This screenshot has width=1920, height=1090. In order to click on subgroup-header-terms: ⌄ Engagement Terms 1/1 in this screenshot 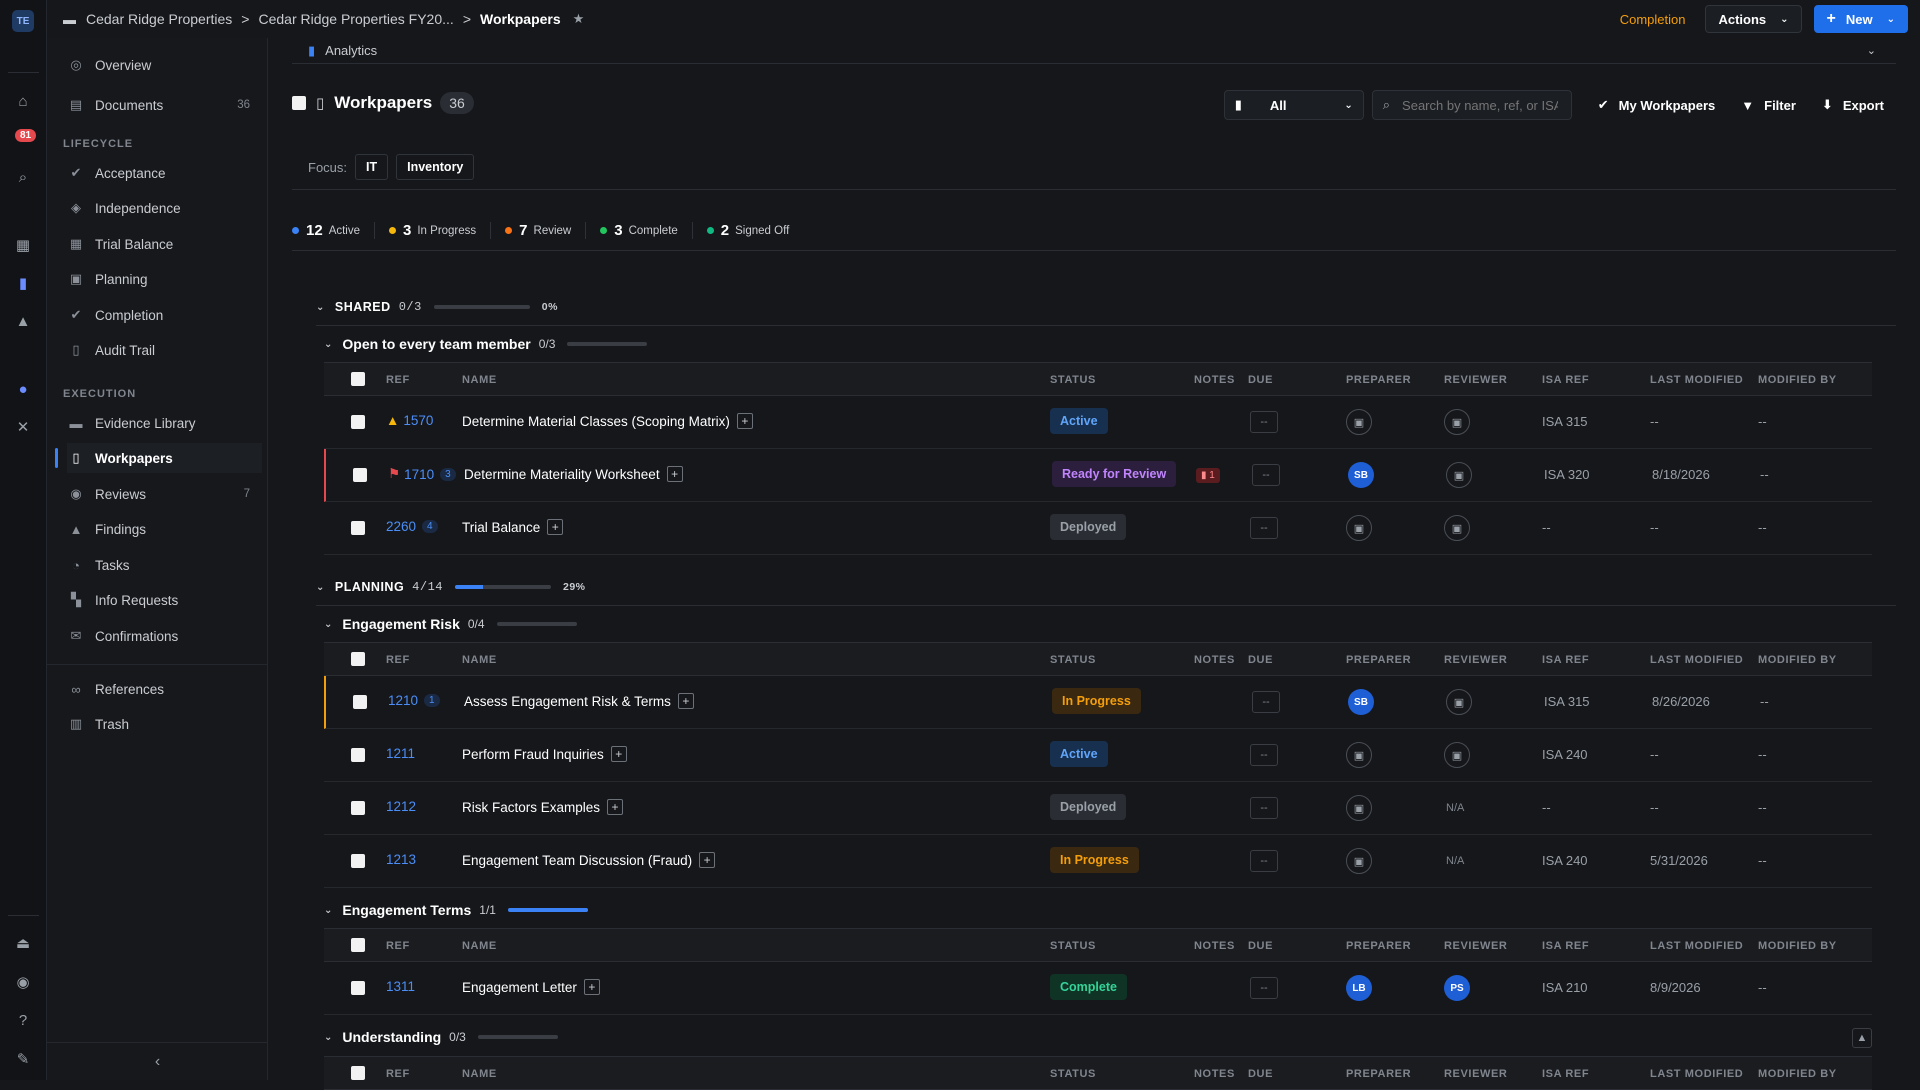, I will do `click(462, 910)`.